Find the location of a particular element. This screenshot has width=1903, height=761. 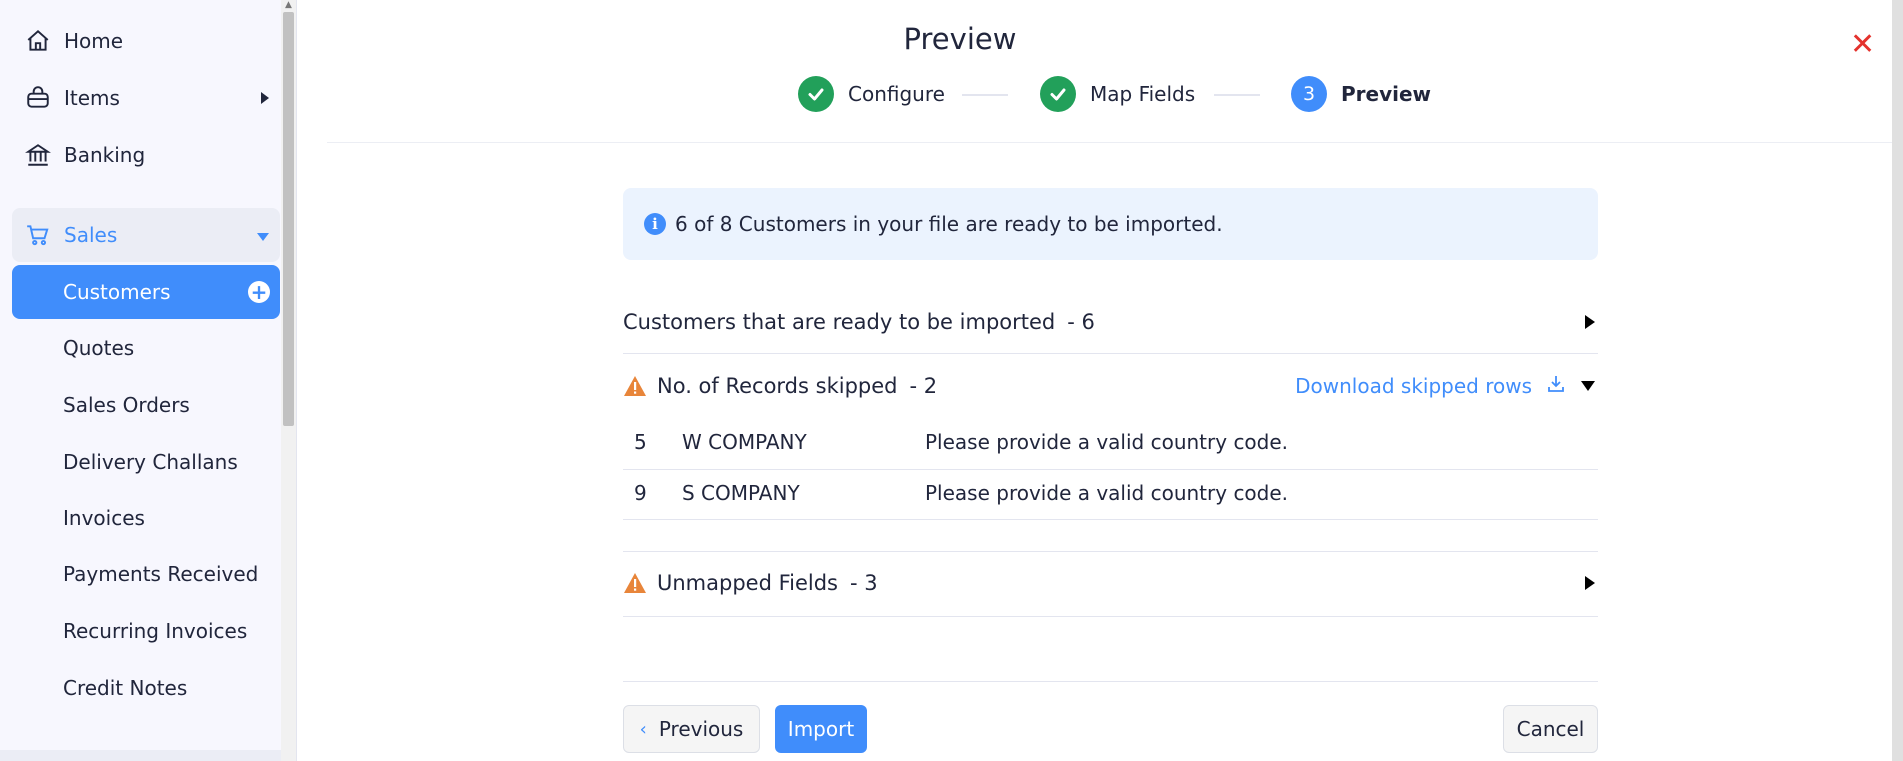

step-configure: Configure is located at coordinates (871, 94).